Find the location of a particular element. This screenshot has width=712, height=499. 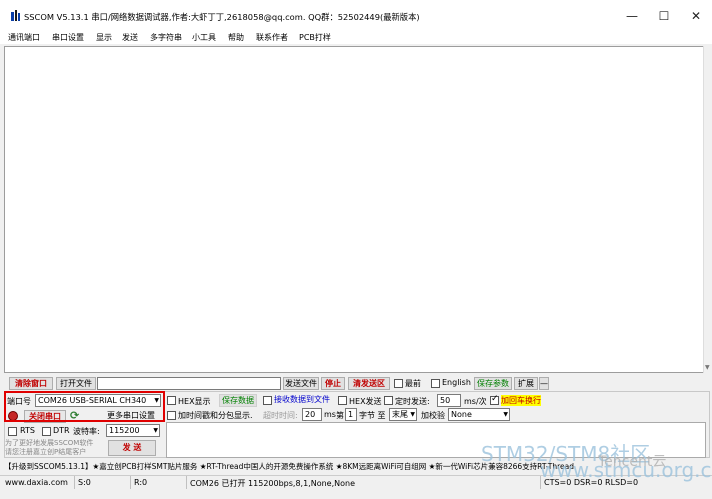

save-data-button: 保存数据 is located at coordinates (238, 400).